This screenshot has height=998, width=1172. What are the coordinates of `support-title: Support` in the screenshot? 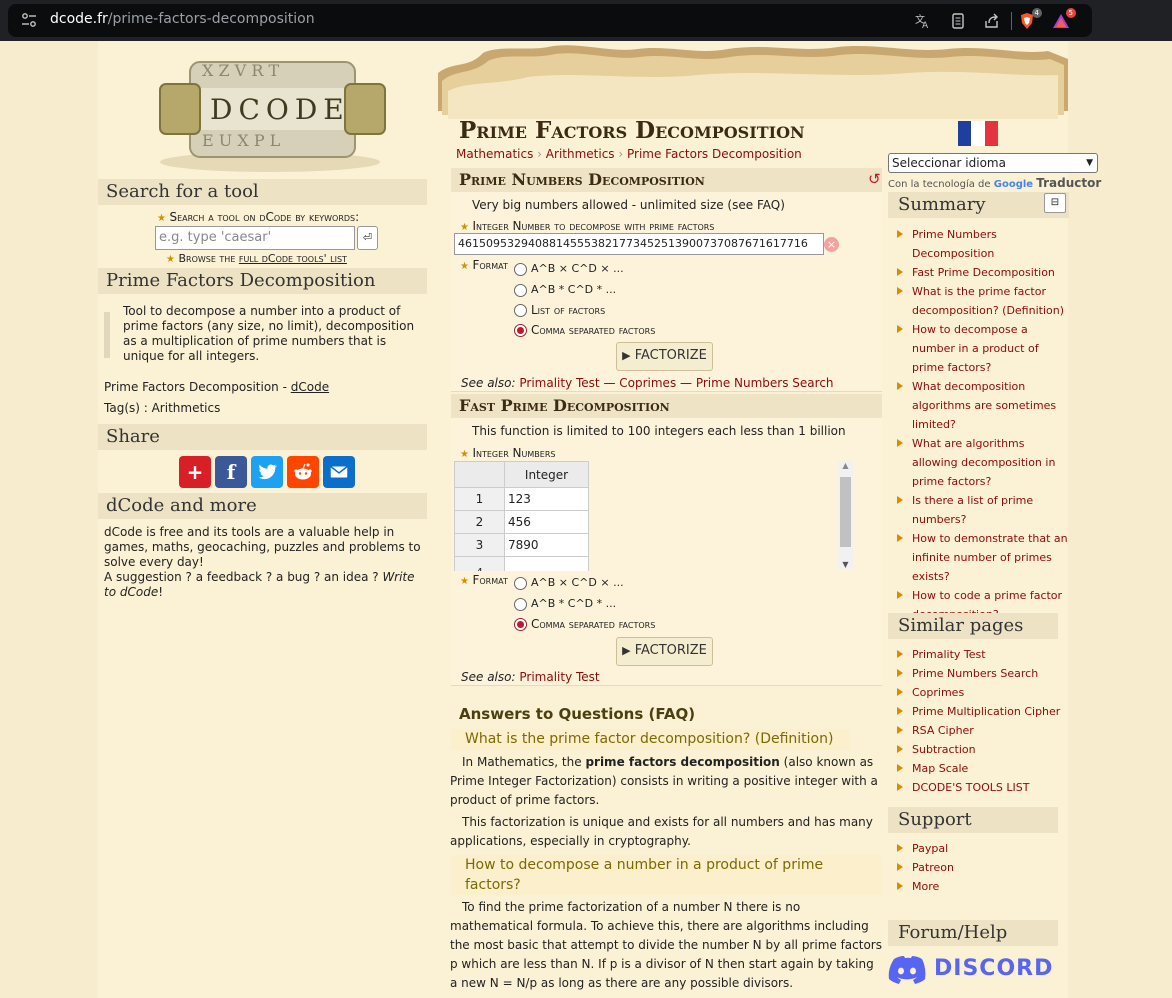 It's located at (973, 820).